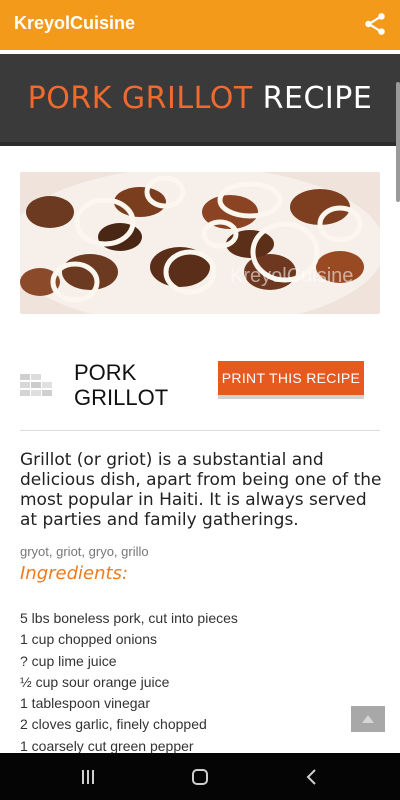  Describe the element at coordinates (129, 618) in the screenshot. I see `ingredient-item: 5 lbs boneless pork, cut into pieces` at that location.